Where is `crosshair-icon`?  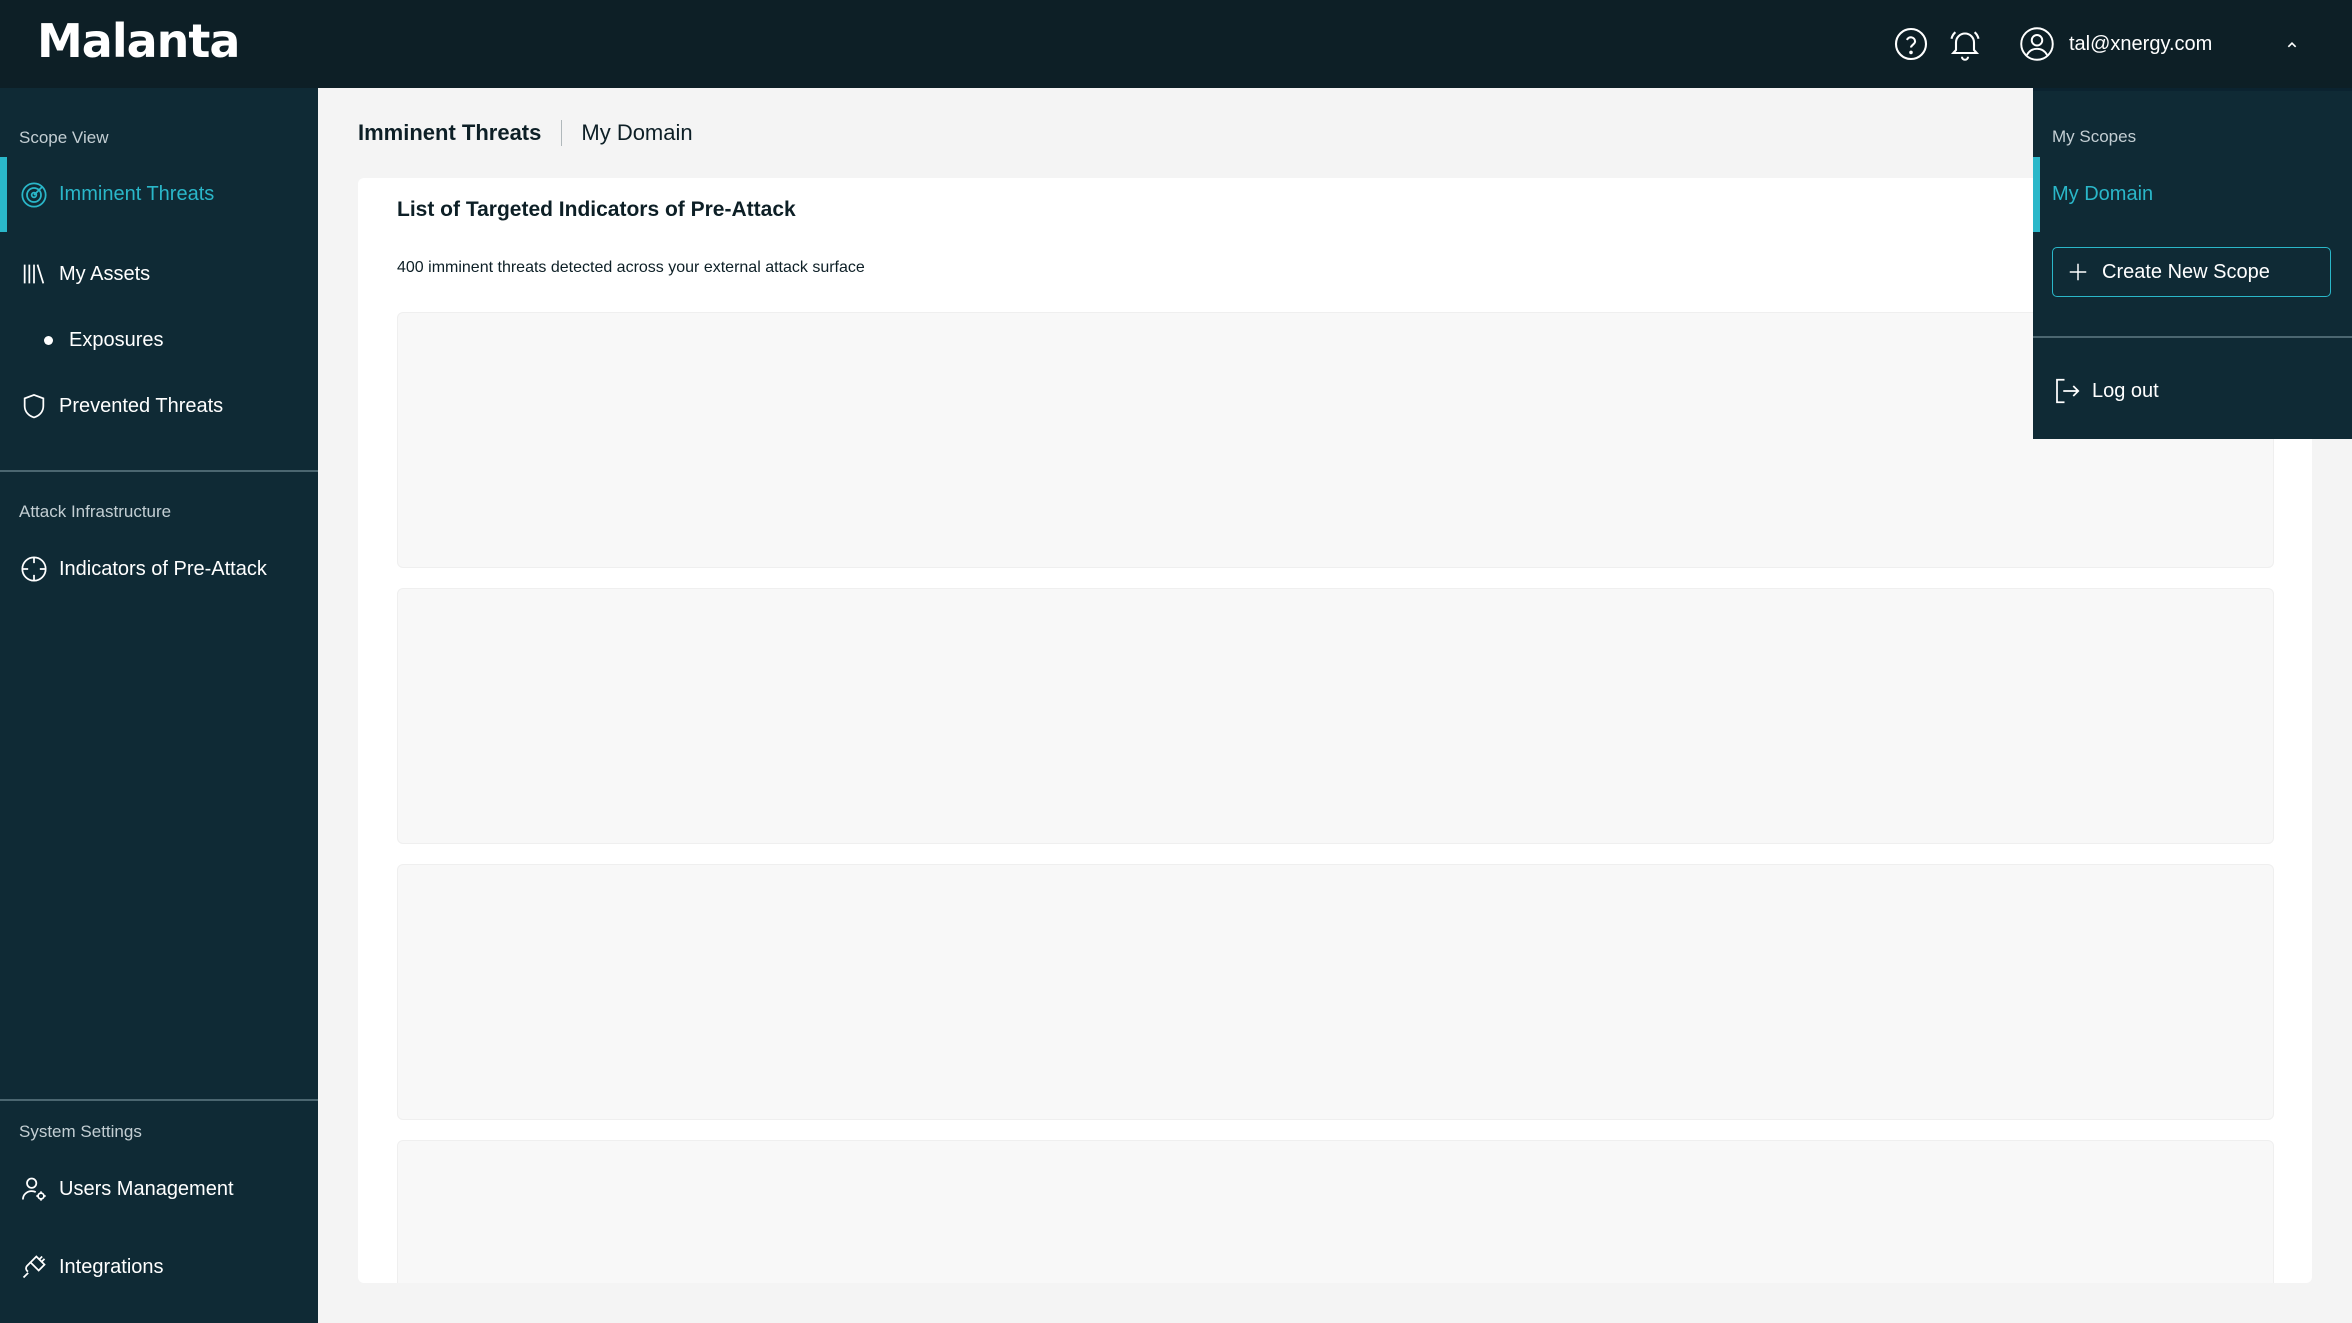 crosshair-icon is located at coordinates (34, 569).